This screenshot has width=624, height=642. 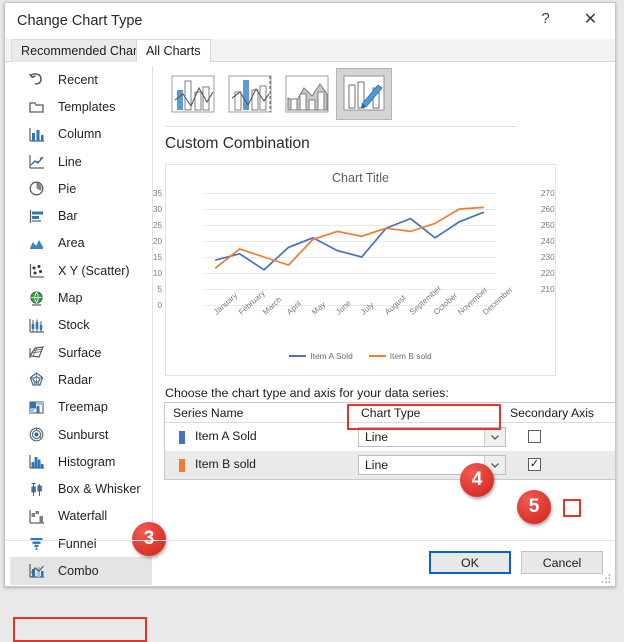 I want to click on column-chart-icon, so click(x=36, y=134).